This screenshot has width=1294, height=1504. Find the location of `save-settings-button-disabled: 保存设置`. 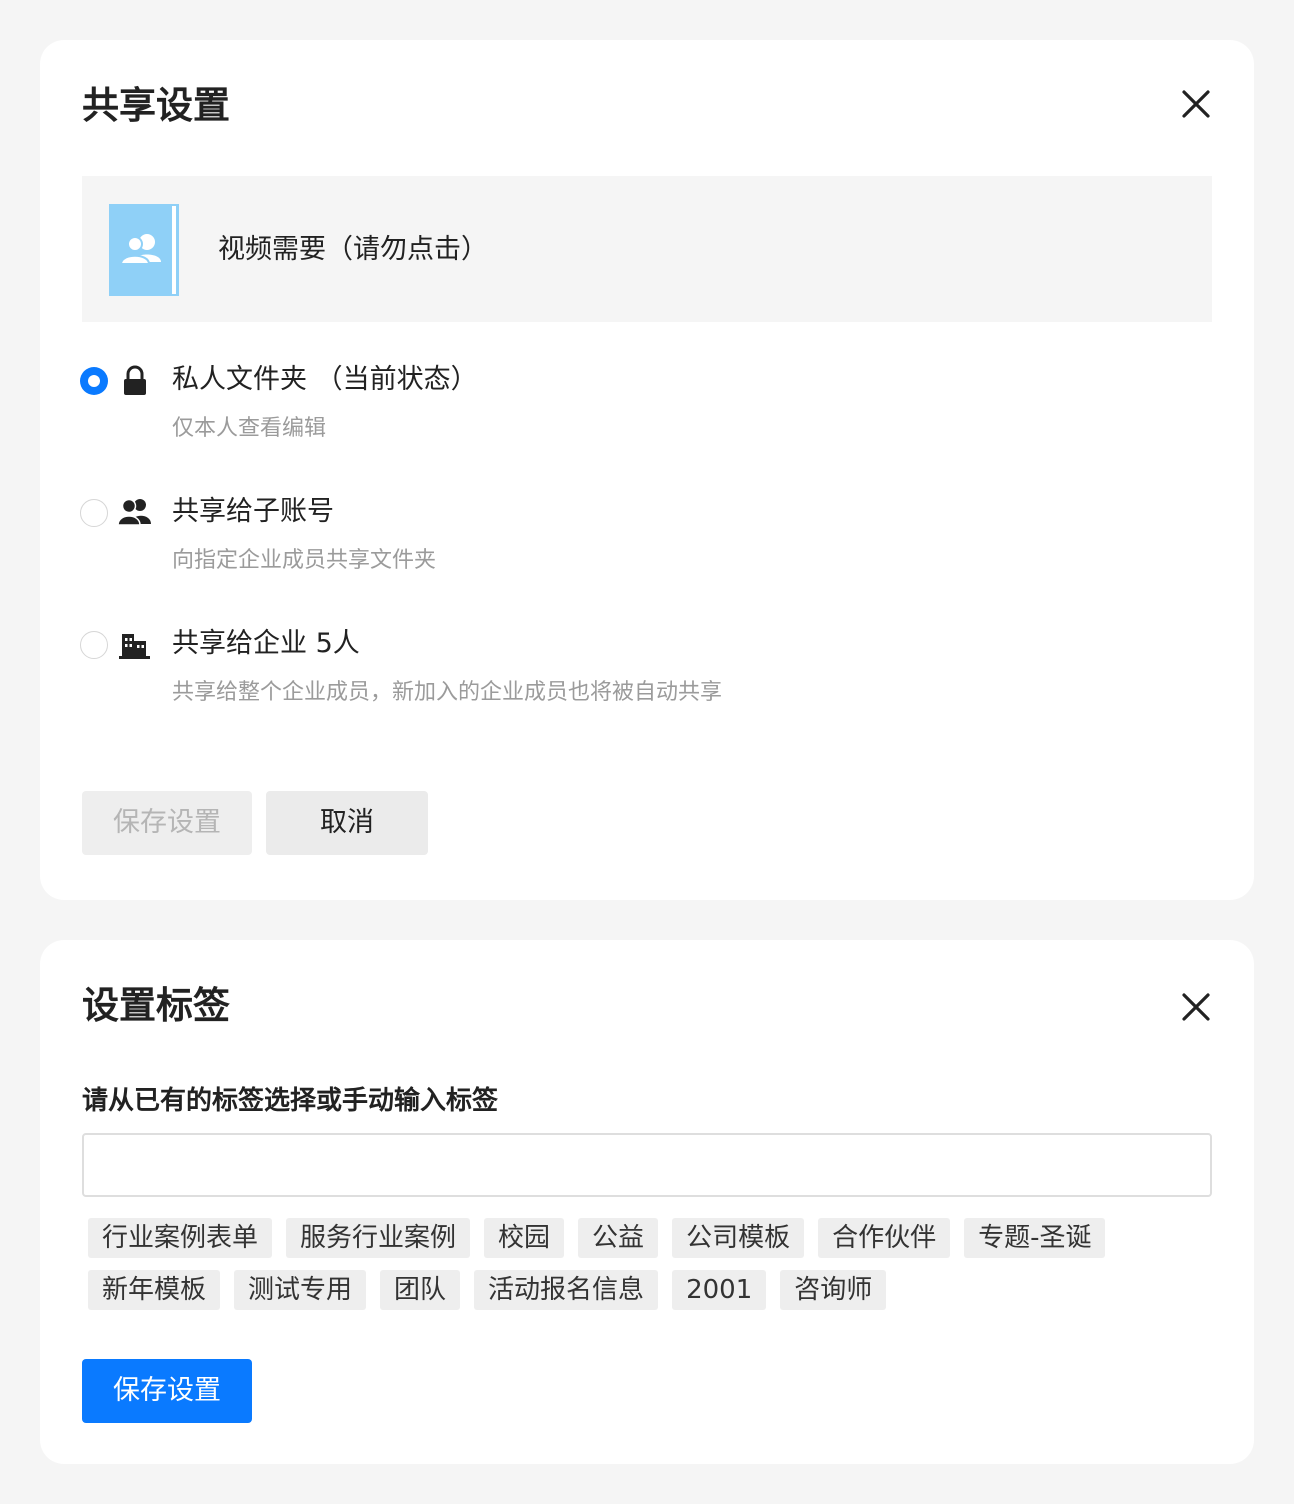

save-settings-button-disabled: 保存设置 is located at coordinates (167, 823).